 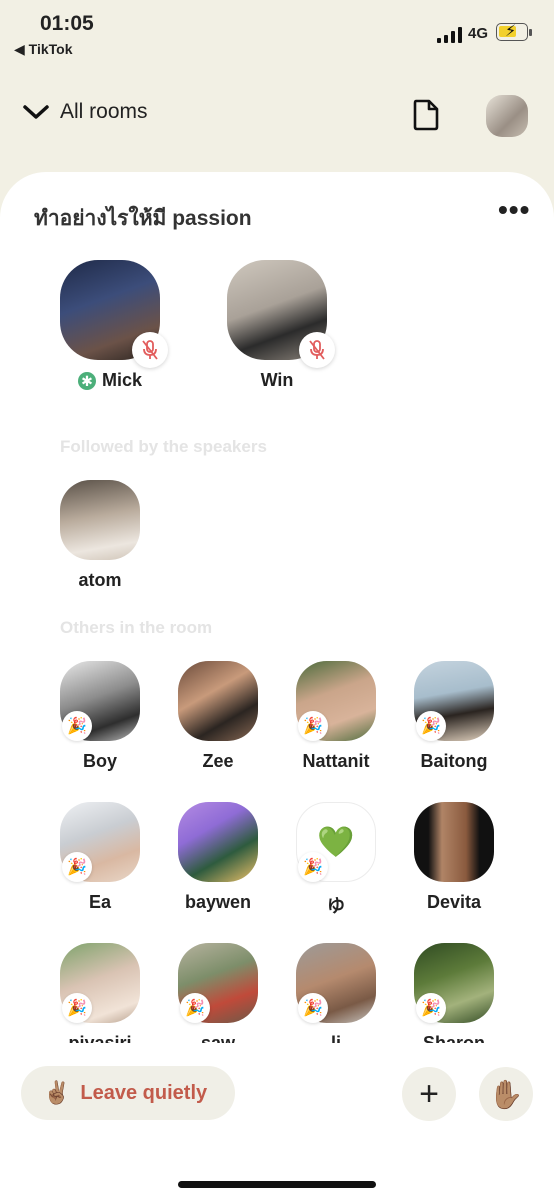 I want to click on listener-tile: 🎉 saw, so click(x=218, y=998).